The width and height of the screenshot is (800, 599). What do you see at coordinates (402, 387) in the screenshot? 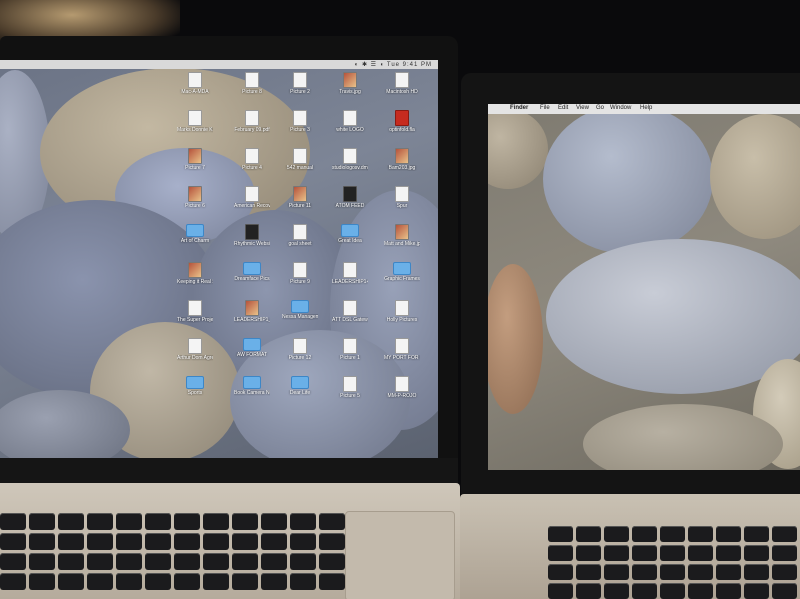
I see `desktop-icon: MM-P-ROJO` at bounding box center [402, 387].